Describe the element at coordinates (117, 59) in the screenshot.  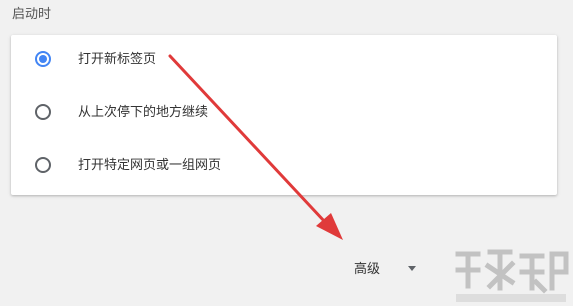
I see `startup-option-label: 打开新标签页` at that location.